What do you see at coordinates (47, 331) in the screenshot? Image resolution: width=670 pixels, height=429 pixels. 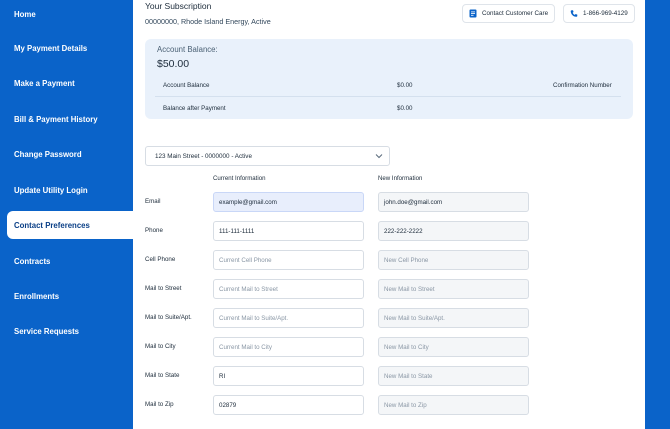 I see `sidebar-item-label: Service Requests` at bounding box center [47, 331].